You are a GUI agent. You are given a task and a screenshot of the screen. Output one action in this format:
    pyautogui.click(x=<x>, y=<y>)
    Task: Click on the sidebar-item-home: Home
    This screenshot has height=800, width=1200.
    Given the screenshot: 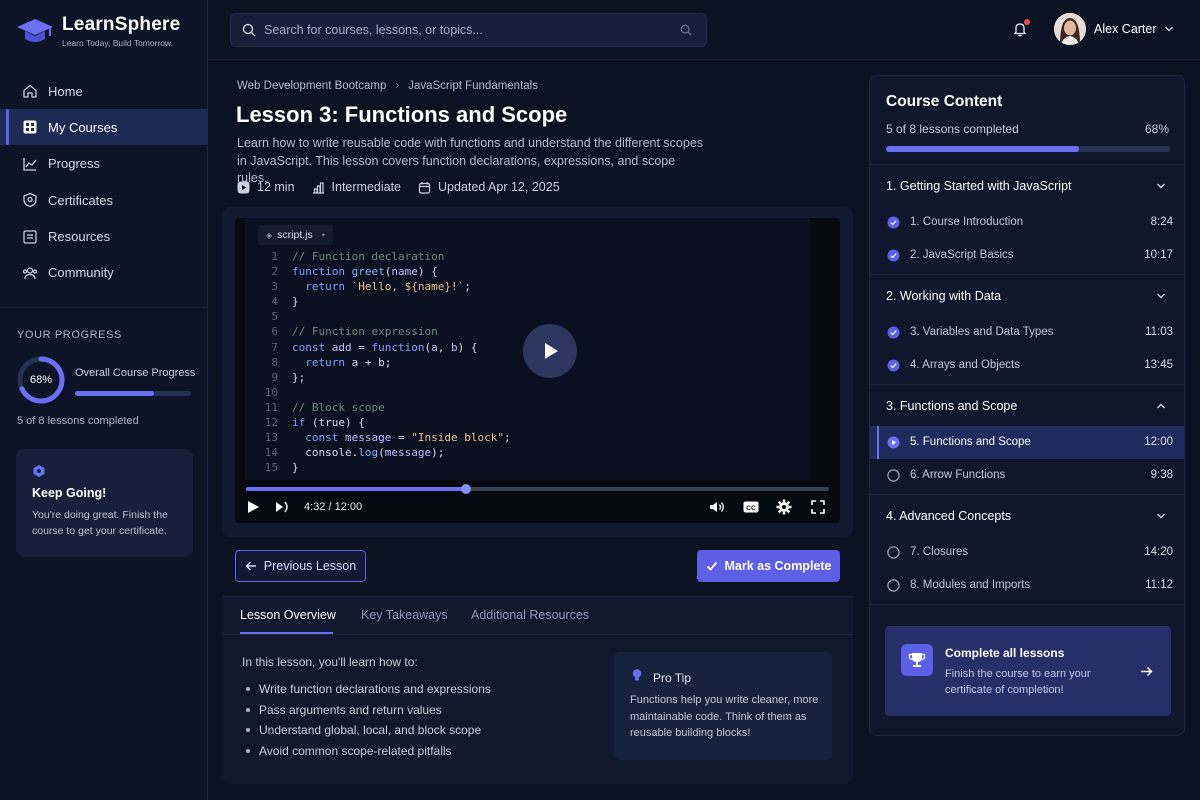 What is the action you would take?
    pyautogui.click(x=104, y=91)
    